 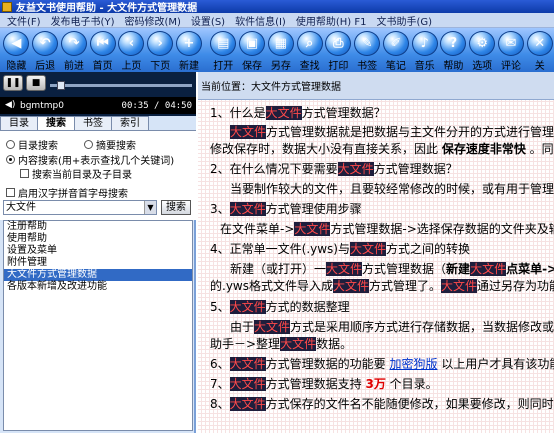 I want to click on track-name: bgmtmp0, so click(x=42, y=105).